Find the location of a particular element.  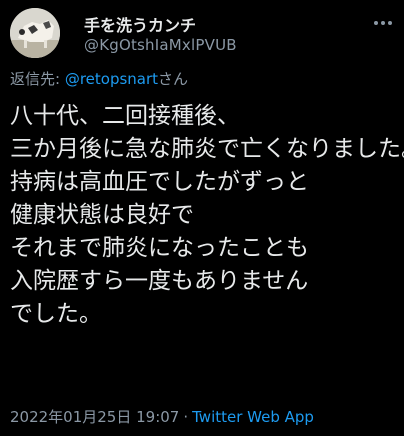

tweet-header: 手を洗うカンチ @KgOtshIaMxlPVUB is located at coordinates (202, 34).